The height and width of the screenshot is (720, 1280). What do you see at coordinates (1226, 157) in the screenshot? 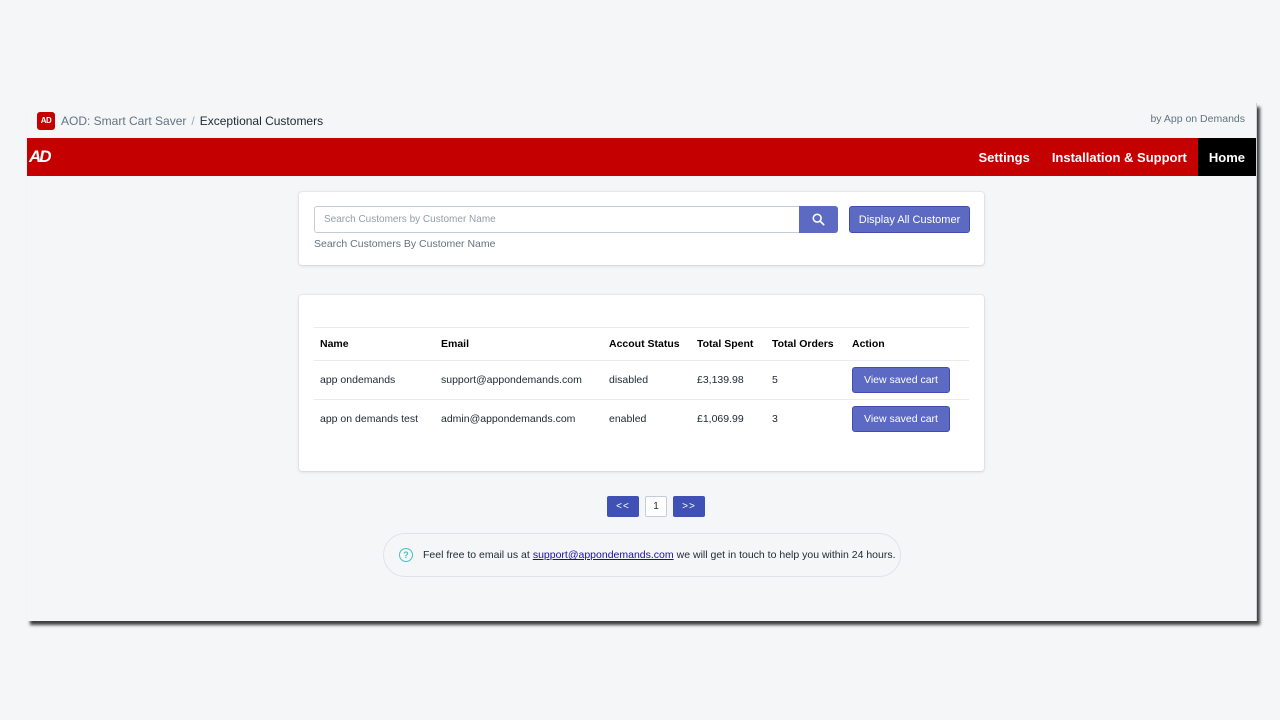
I see `nav-item-home: Home` at bounding box center [1226, 157].